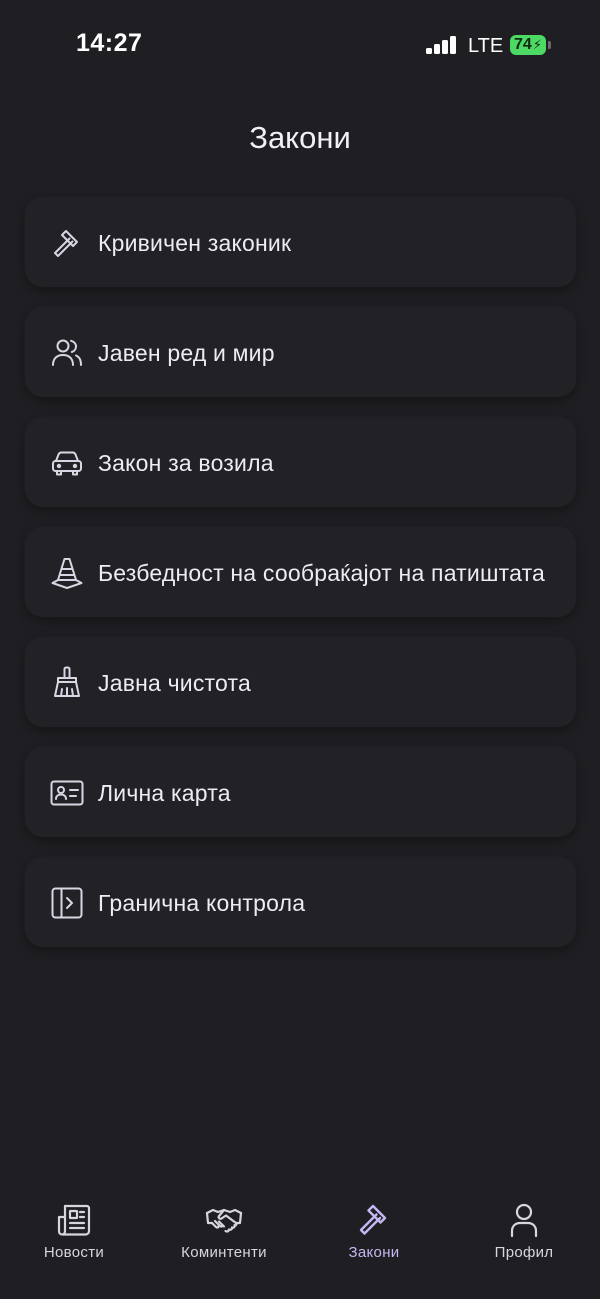 The image size is (600, 1299). What do you see at coordinates (174, 683) in the screenshot?
I see `law-item-label: Јавна чистота` at bounding box center [174, 683].